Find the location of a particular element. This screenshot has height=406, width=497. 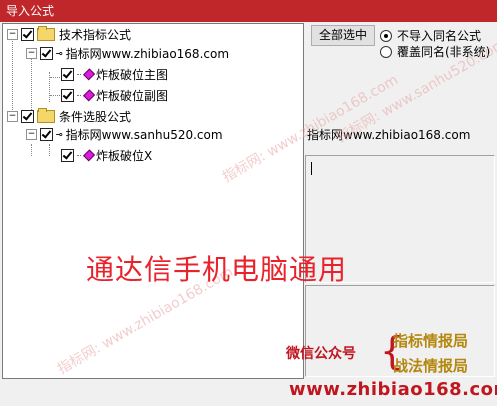

tree-leaf: 炸板破位主图 is located at coordinates (114, 74).